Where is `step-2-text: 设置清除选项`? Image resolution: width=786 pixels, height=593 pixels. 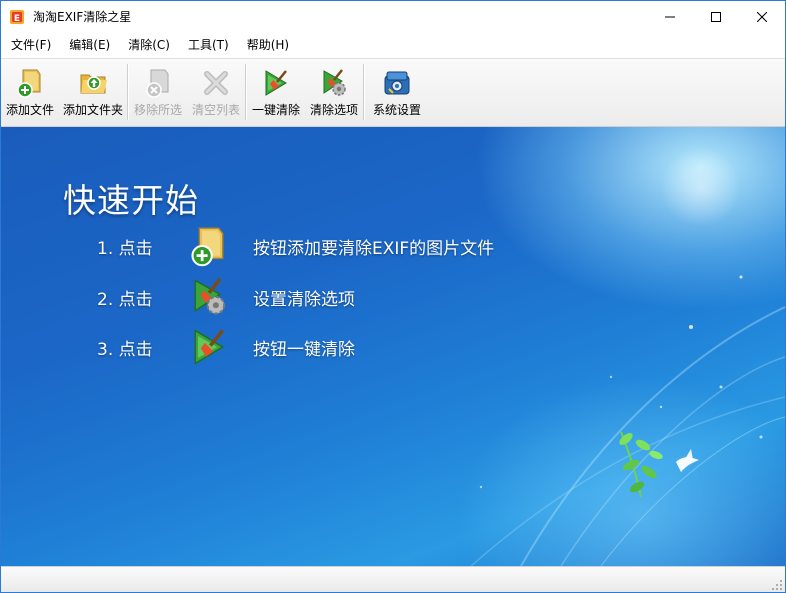
step-2-text: 设置清除选项 is located at coordinates (304, 299).